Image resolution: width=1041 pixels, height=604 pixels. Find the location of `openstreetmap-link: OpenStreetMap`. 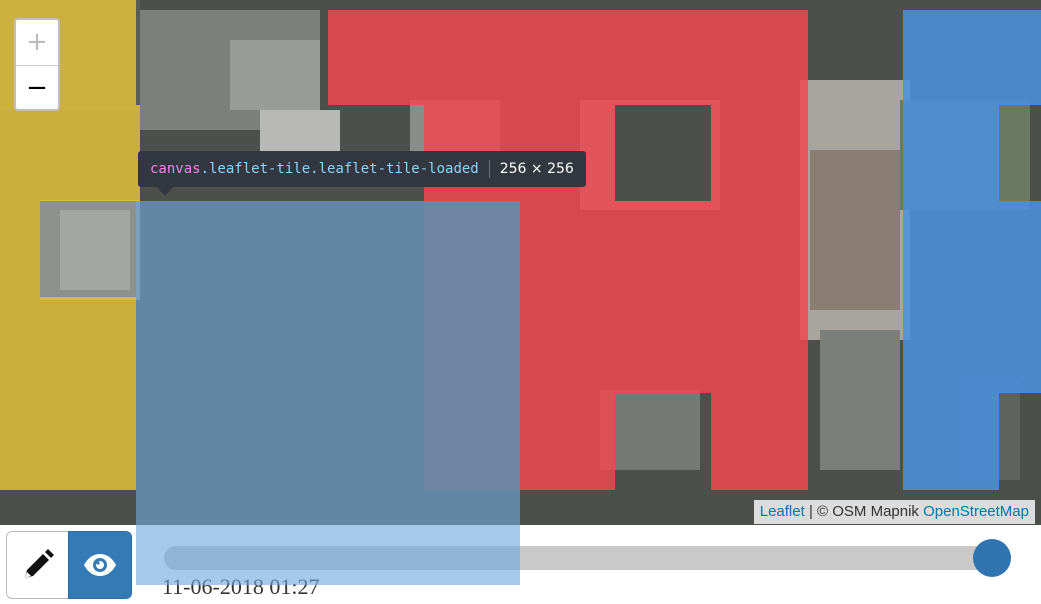

openstreetmap-link: OpenStreetMap is located at coordinates (976, 511).